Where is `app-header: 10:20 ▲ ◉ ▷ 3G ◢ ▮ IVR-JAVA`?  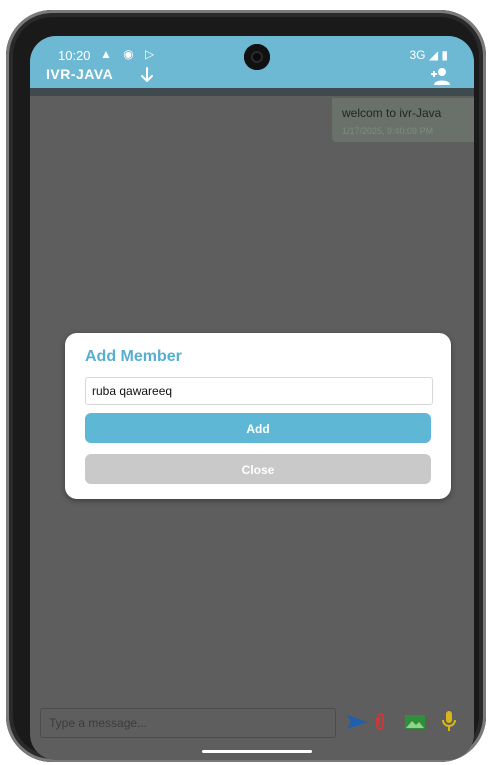
app-header: 10:20 ▲ ◉ ▷ 3G ◢ ▮ IVR-JAVA is located at coordinates (252, 62).